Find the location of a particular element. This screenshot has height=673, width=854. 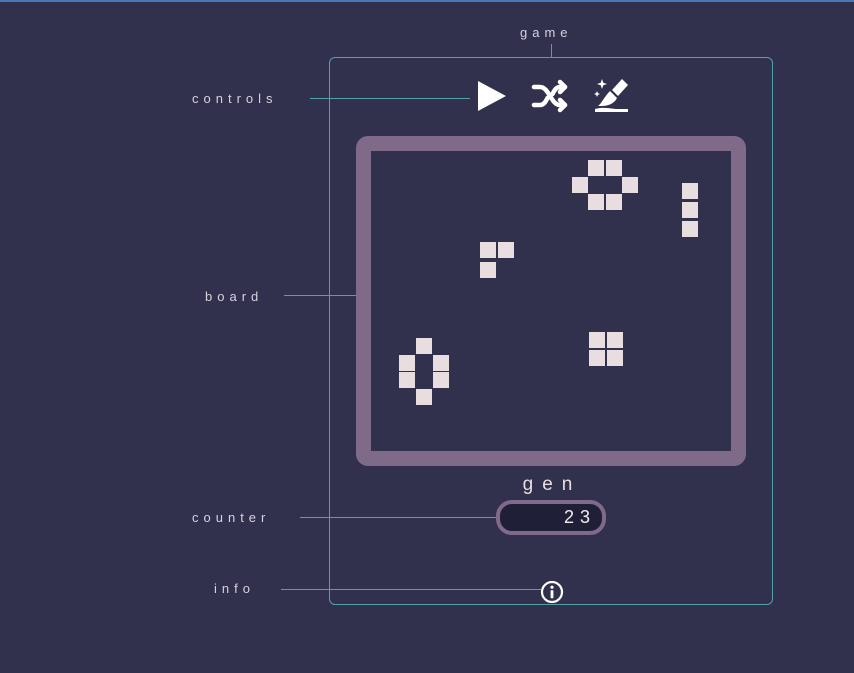

annotation-info-label: info is located at coordinates (234, 588).